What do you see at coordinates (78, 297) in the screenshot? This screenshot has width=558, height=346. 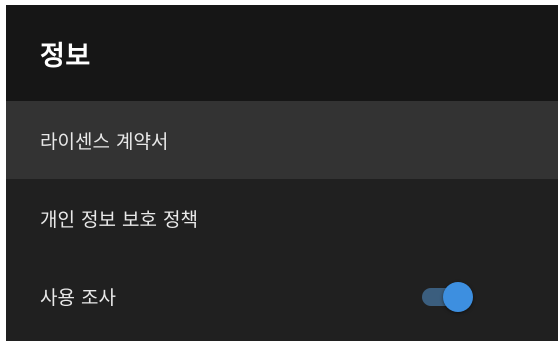 I see `menu-item-label: 사용 조사` at bounding box center [78, 297].